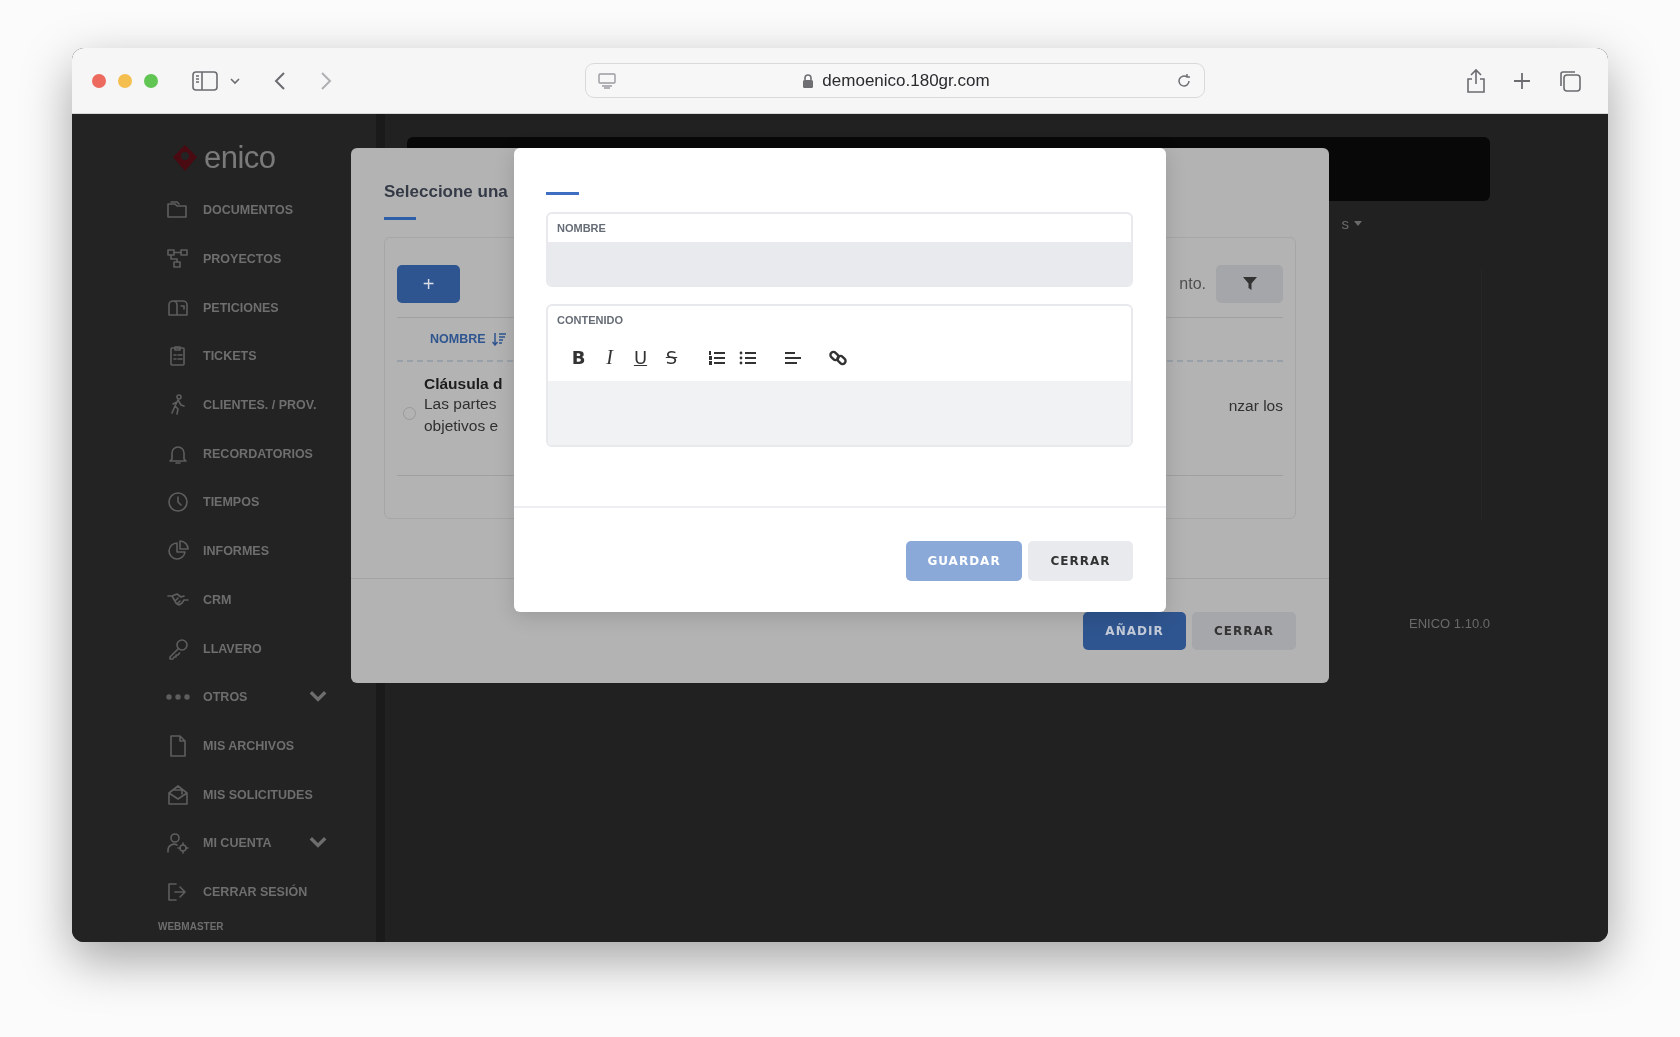 This screenshot has height=1037, width=1680. Describe the element at coordinates (463, 384) in the screenshot. I see `item-title: Cláusula d` at that location.